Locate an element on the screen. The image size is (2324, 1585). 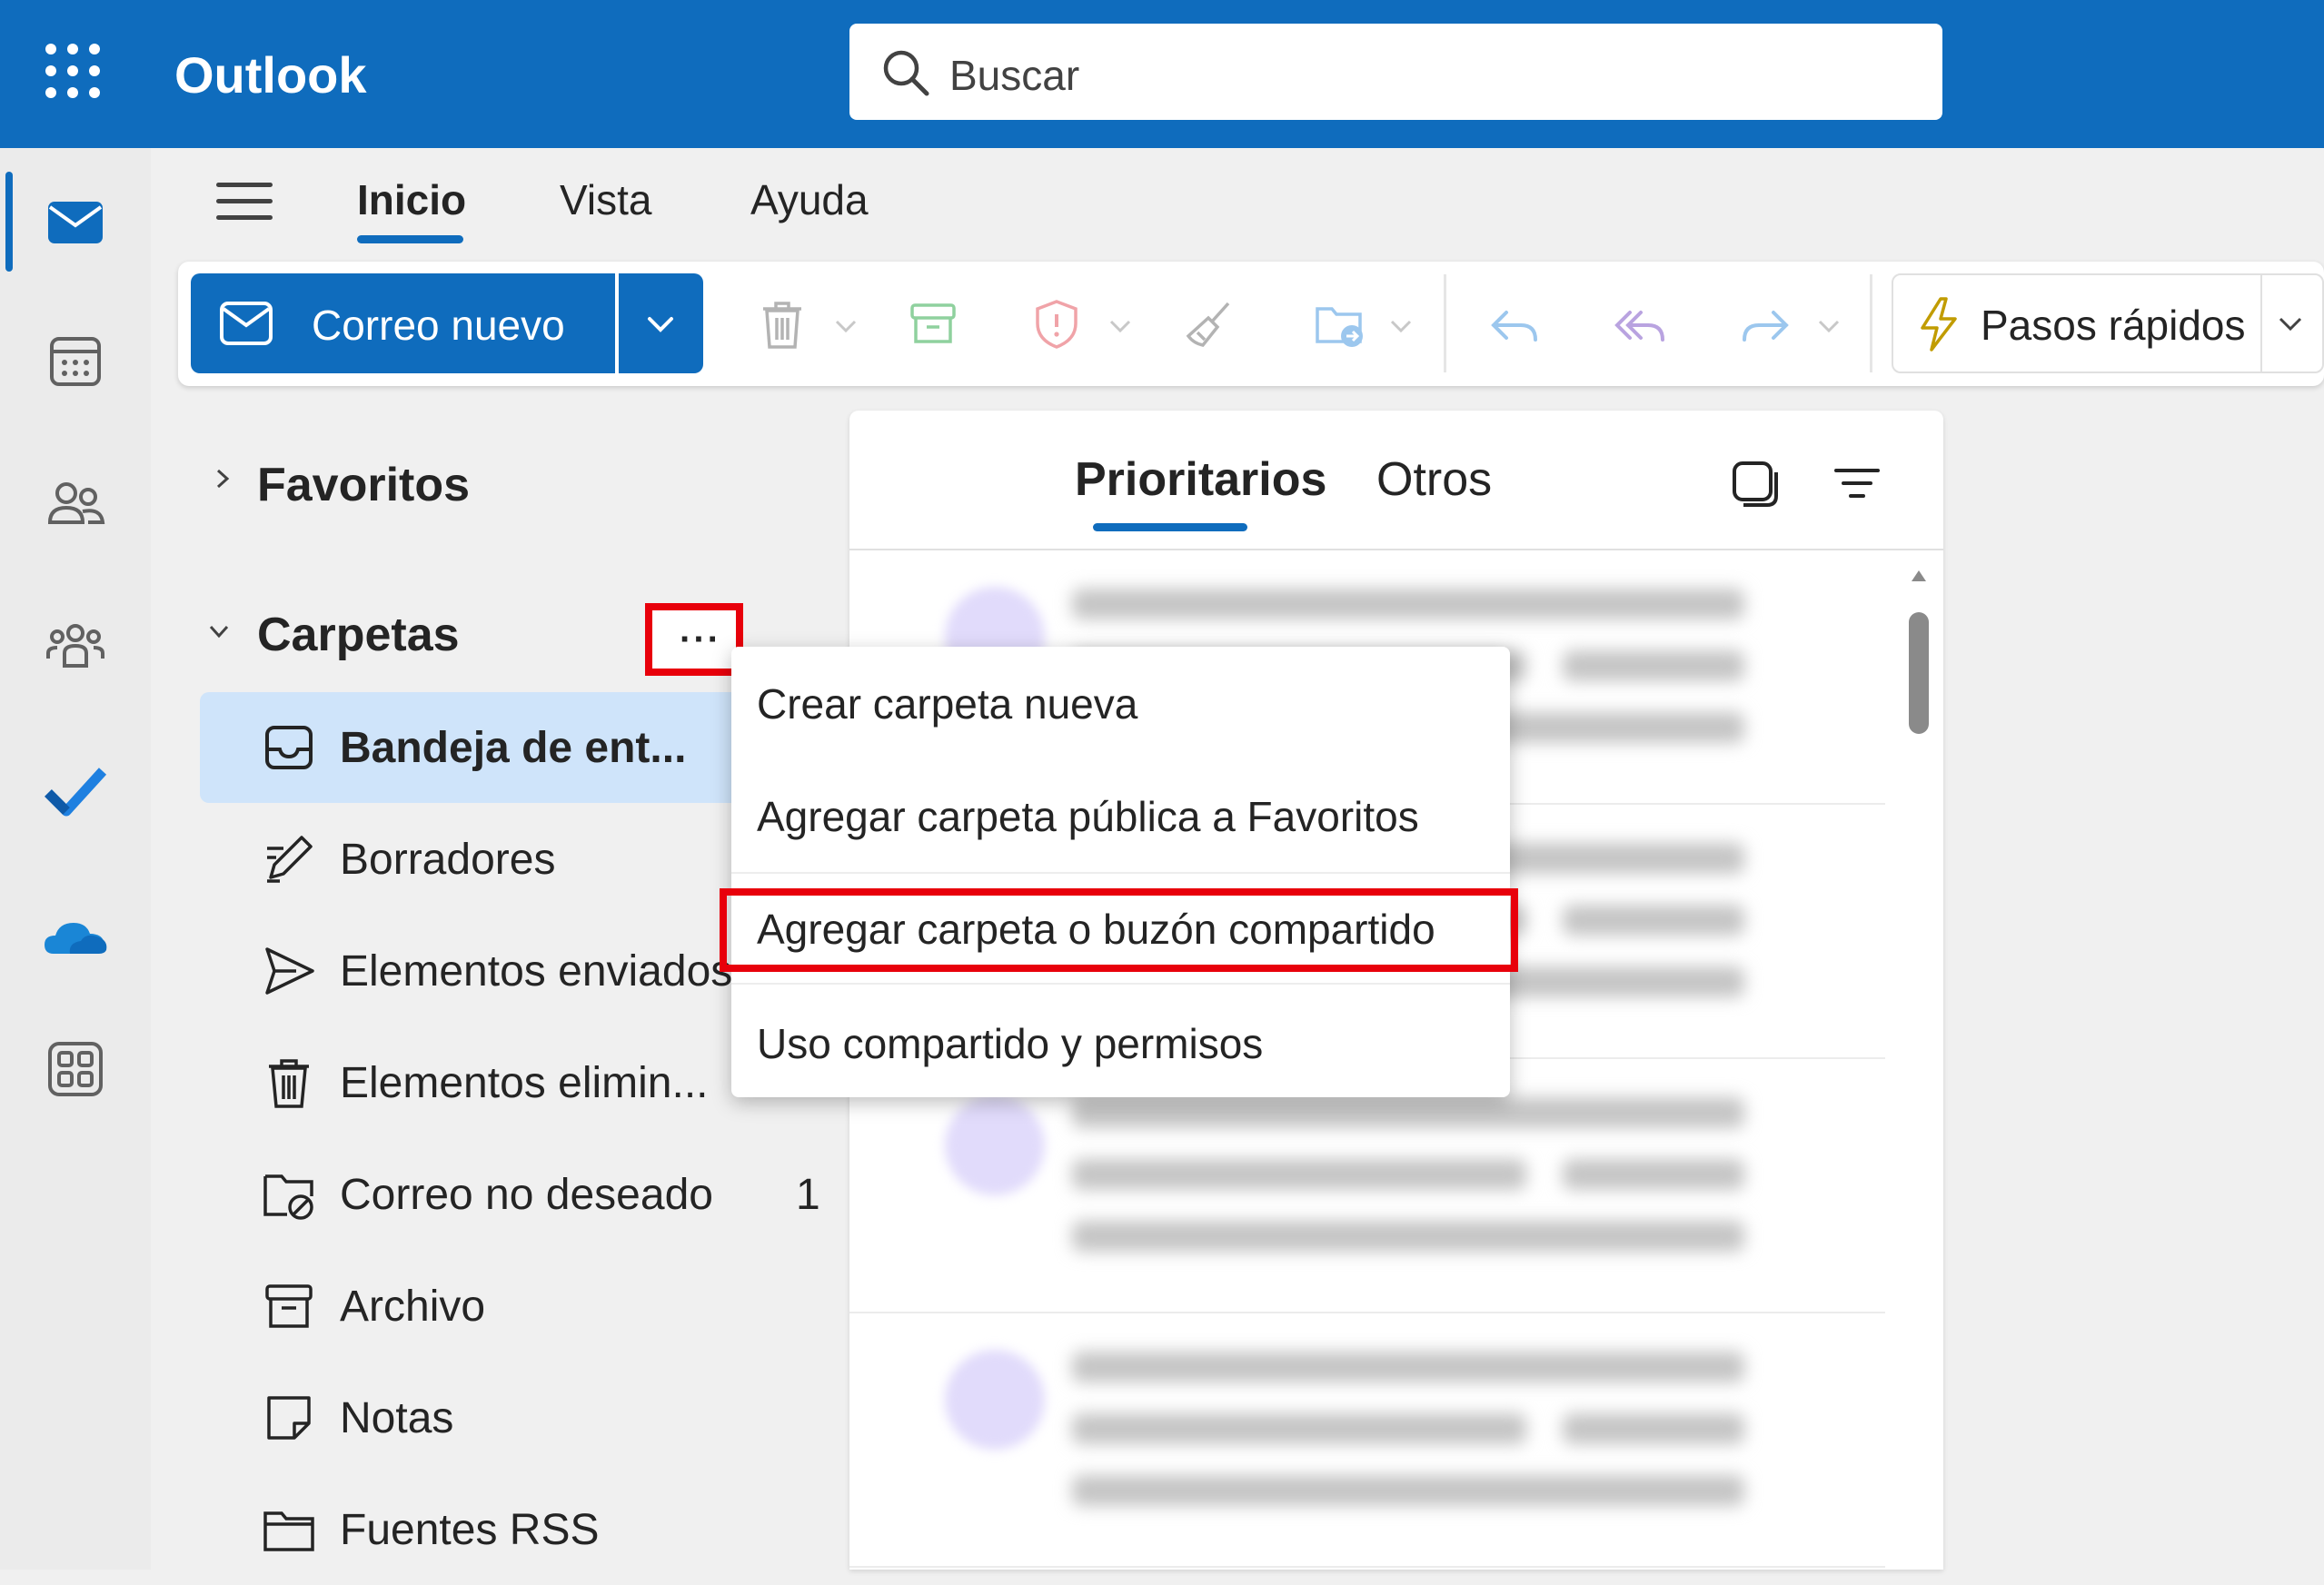
folder-icon is located at coordinates (289, 1531).